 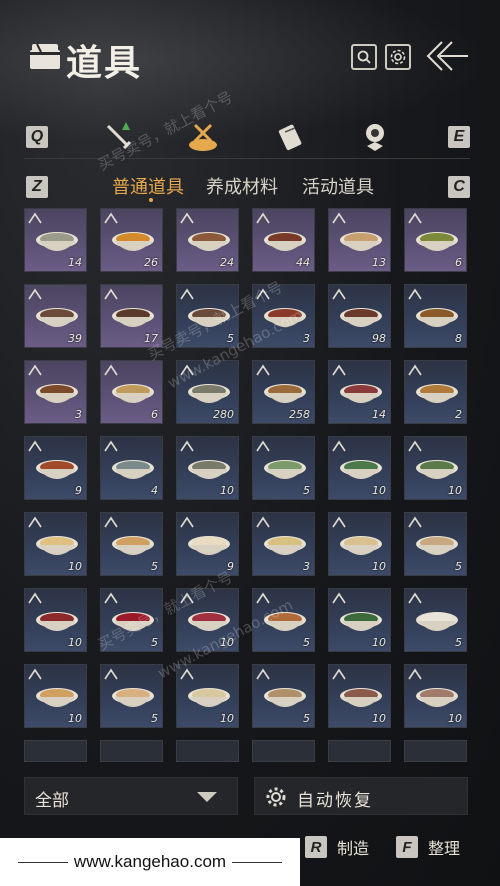 What do you see at coordinates (207, 797) in the screenshot?
I see `chevron-down-icon` at bounding box center [207, 797].